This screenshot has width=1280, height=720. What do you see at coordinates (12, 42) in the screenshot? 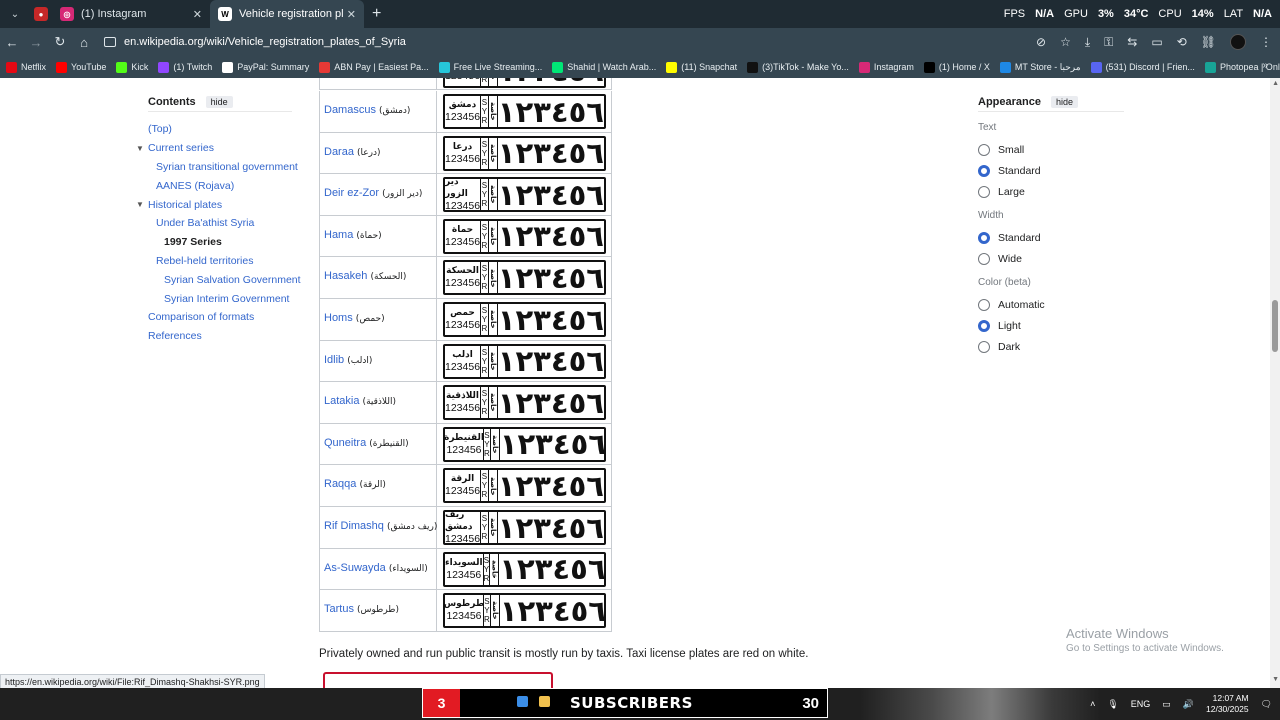
I see `back-icon: ←` at bounding box center [12, 42].